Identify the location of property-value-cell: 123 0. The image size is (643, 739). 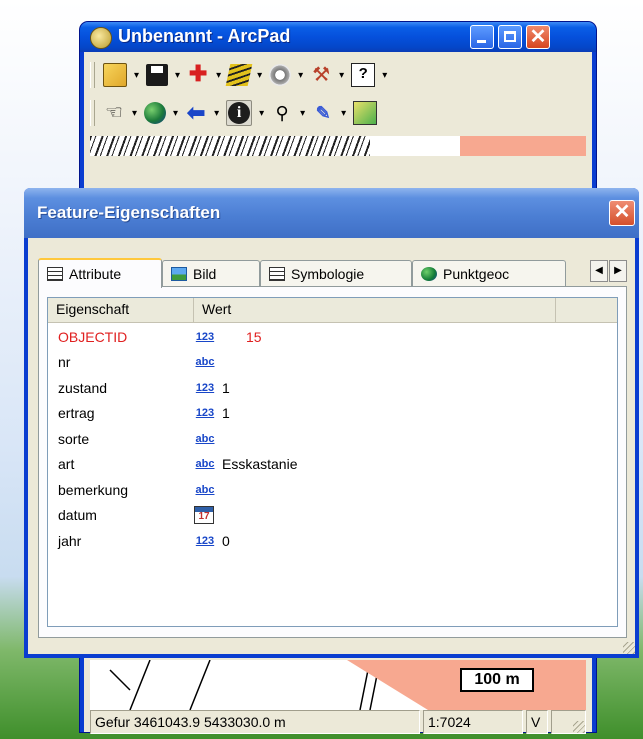
(212, 541).